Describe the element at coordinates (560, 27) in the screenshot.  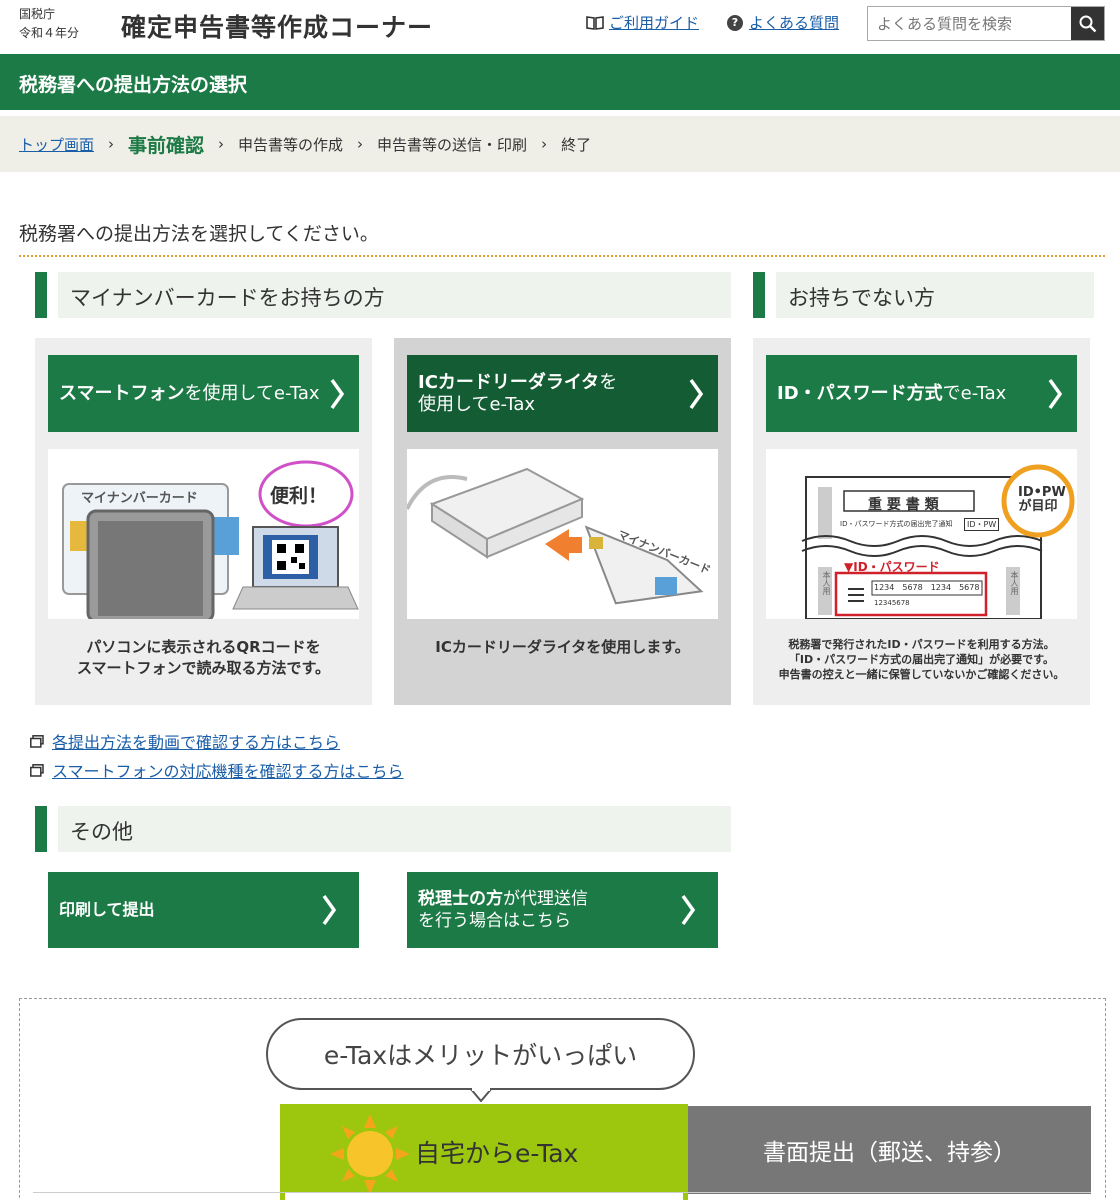
I see `site-header: 国税庁 令和４年分 確定申告書等作成コーナー ご利用ガイド ? よくある質問` at that location.